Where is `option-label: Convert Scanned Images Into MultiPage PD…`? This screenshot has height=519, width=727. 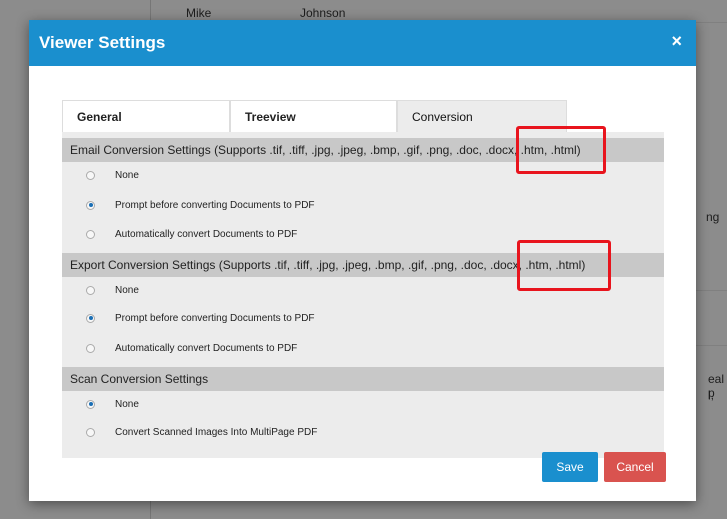 option-label: Convert Scanned Images Into MultiPage PD… is located at coordinates (216, 432).